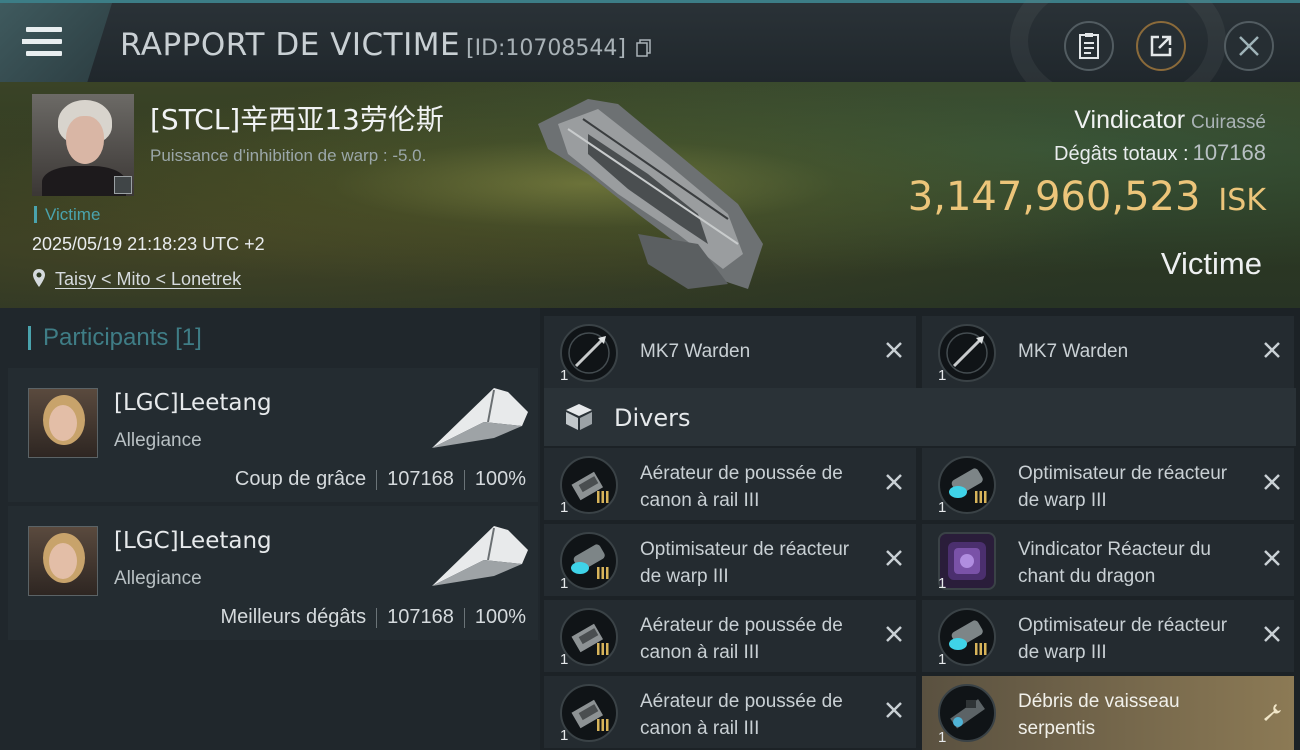 This screenshot has width=1300, height=750. Describe the element at coordinates (652, 418) in the screenshot. I see `section-title: Divers` at that location.